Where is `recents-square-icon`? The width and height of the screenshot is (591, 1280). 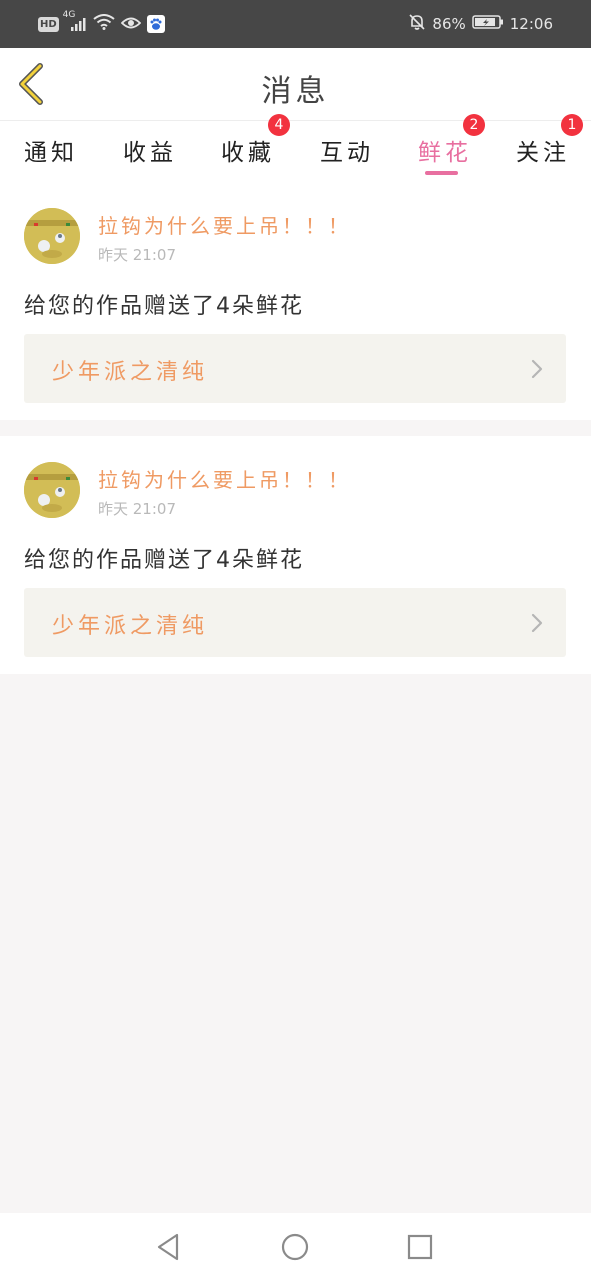 recents-square-icon is located at coordinates (420, 1247).